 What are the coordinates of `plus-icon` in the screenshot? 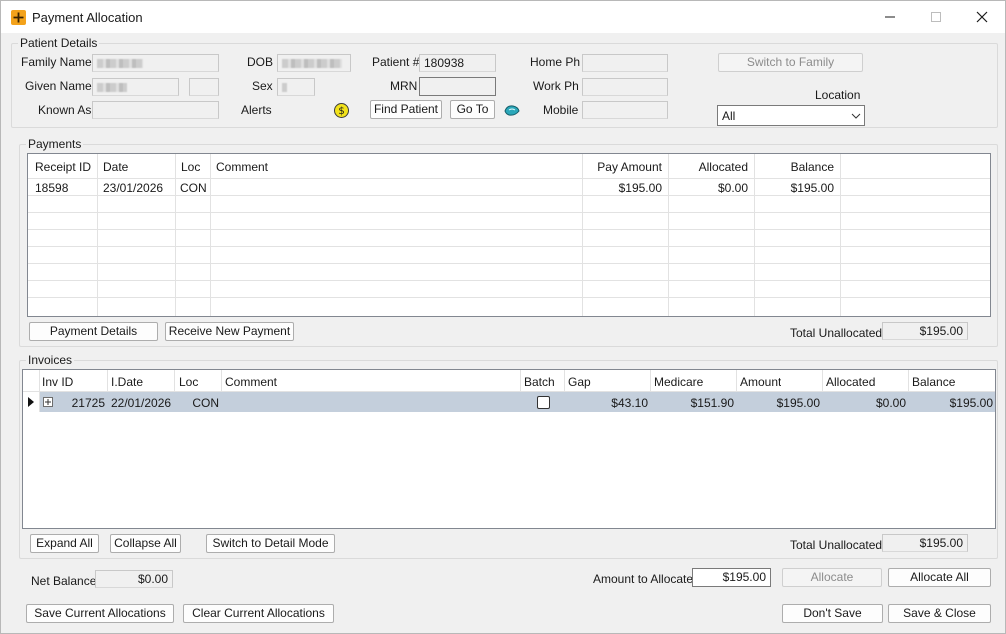 It's located at (48, 402).